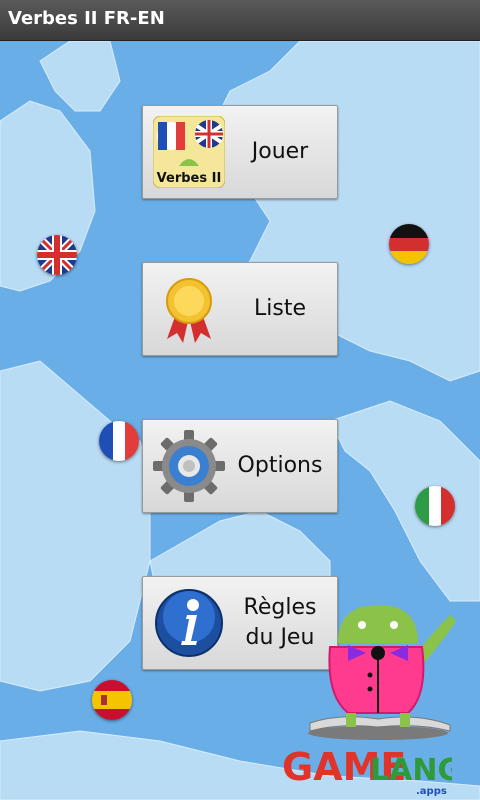 Image resolution: width=480 pixels, height=800 pixels. What do you see at coordinates (240, 152) in the screenshot?
I see `play-button: Verbes II Jouer` at bounding box center [240, 152].